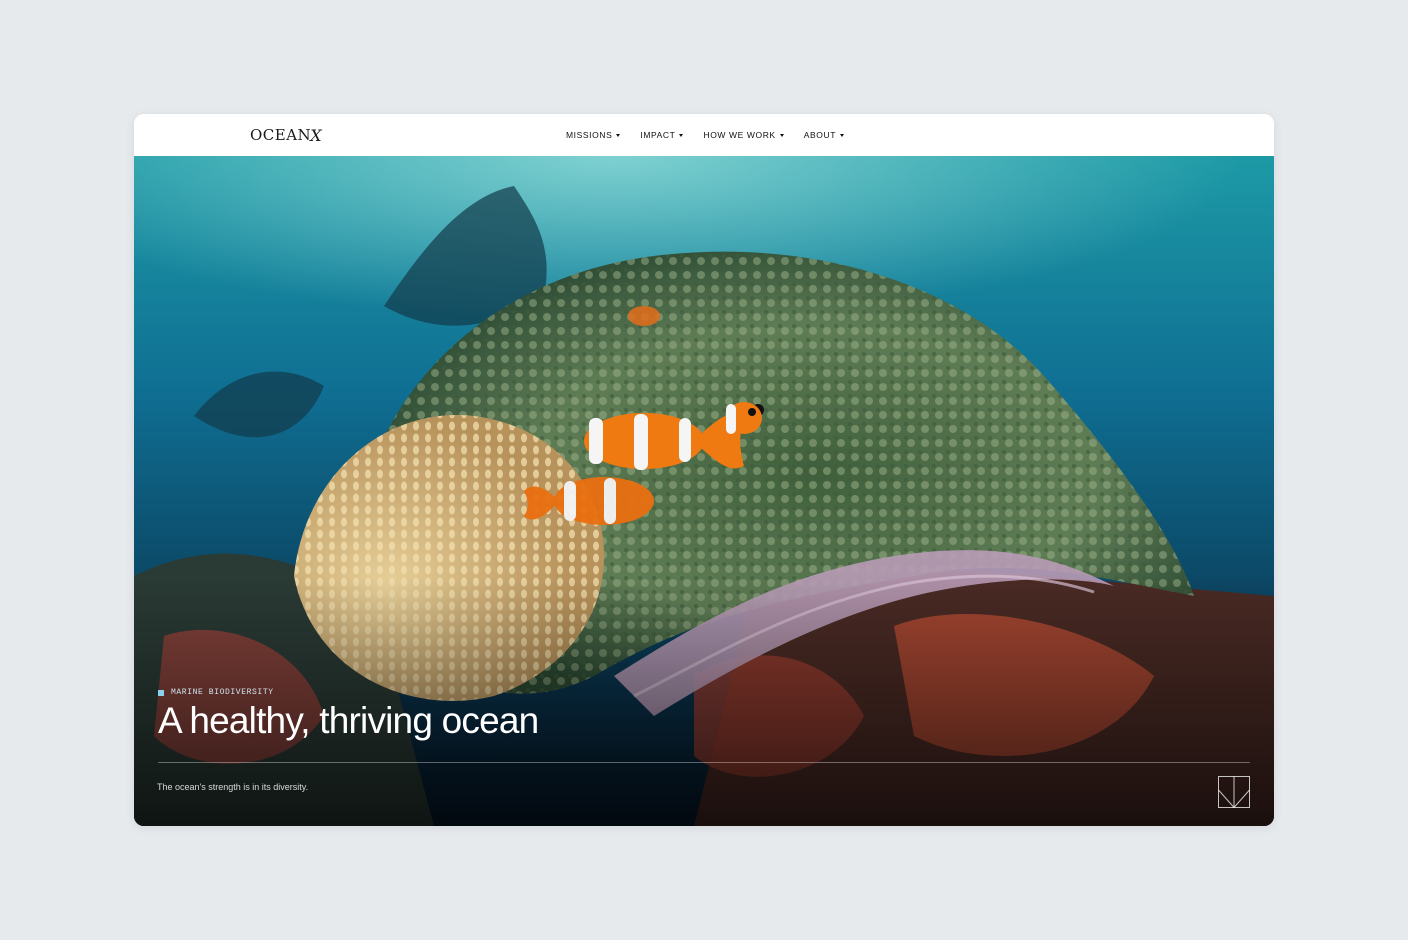 This screenshot has height=940, width=1408. Describe the element at coordinates (658, 135) in the screenshot. I see `nav-item-label: IMPACT` at that location.